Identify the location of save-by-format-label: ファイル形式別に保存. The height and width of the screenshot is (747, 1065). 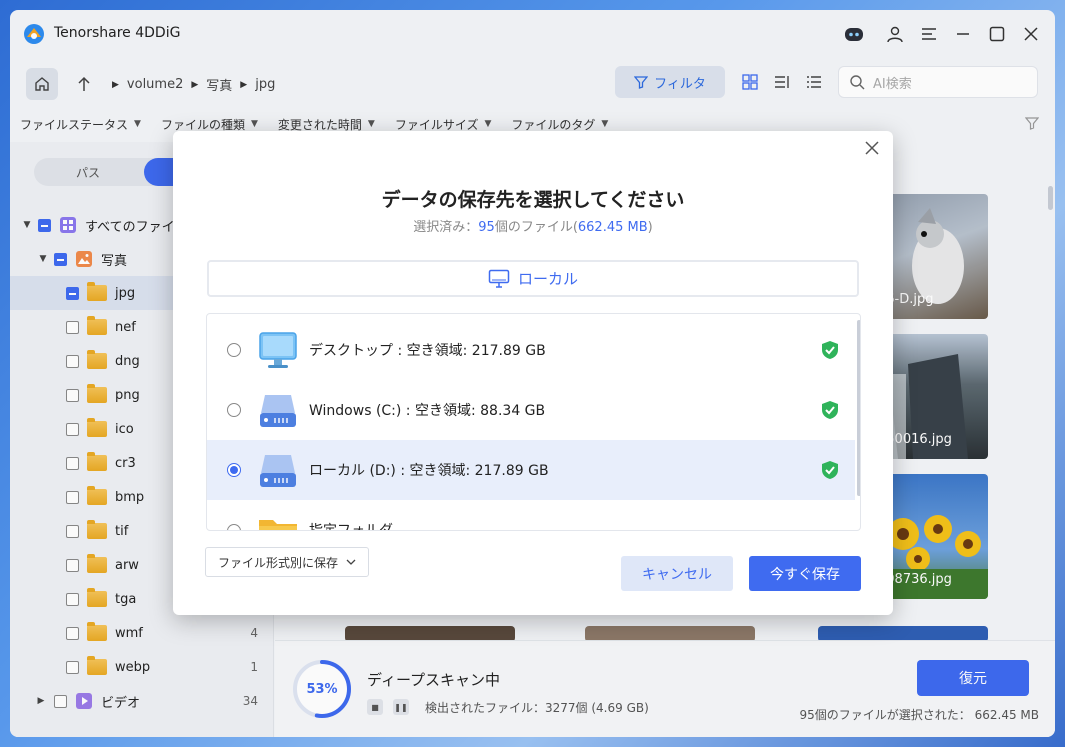
(277, 562).